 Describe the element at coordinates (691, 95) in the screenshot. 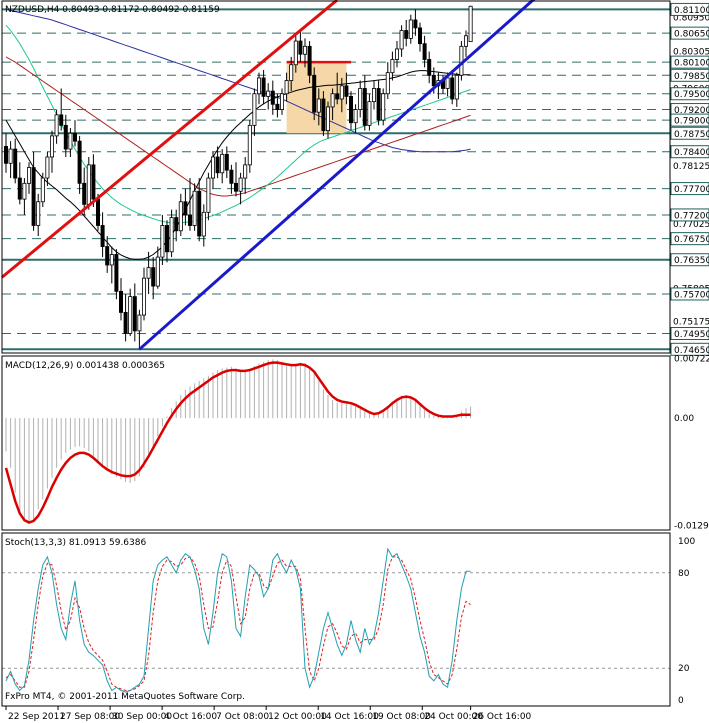

I see `price-level-label: 0.79500` at that location.